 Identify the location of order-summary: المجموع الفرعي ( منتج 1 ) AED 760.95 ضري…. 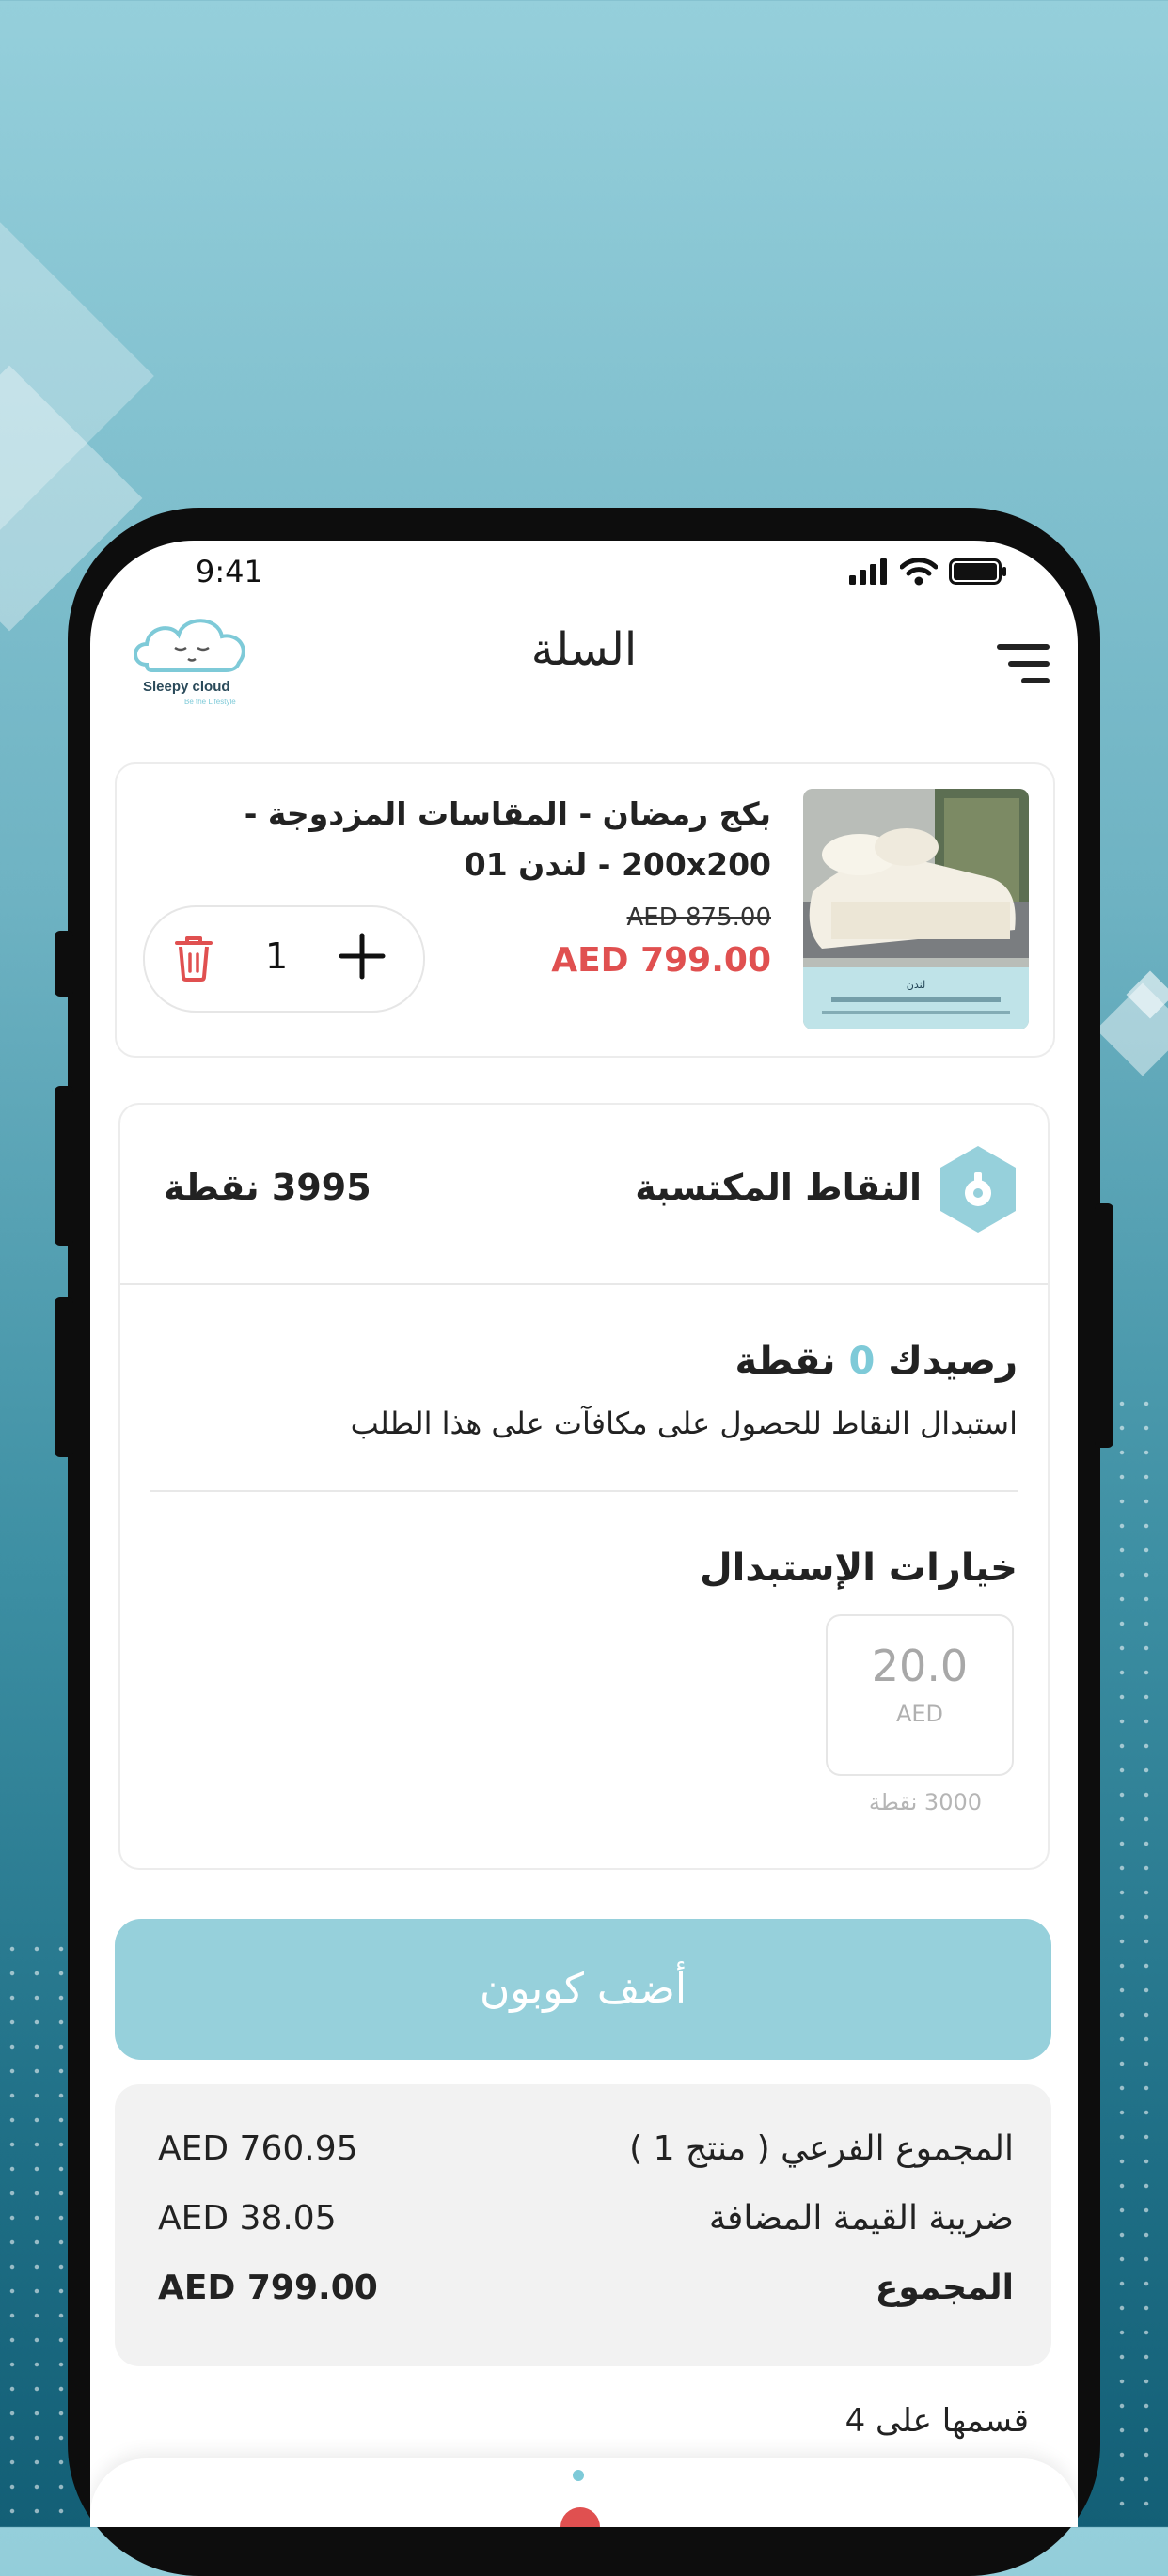
(583, 2225).